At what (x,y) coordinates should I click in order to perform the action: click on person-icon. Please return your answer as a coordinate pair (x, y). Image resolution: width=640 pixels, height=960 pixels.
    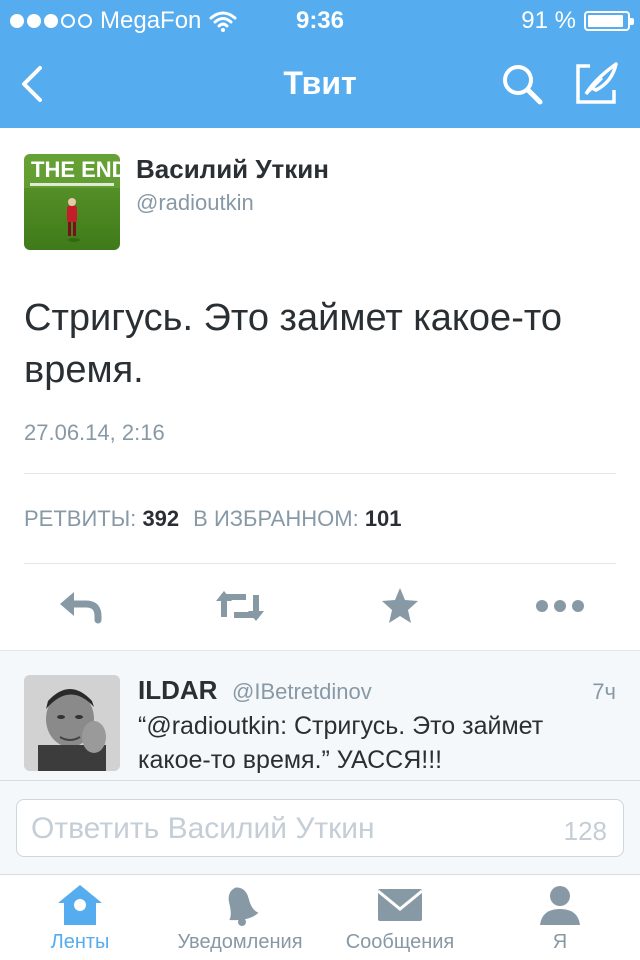
    Looking at the image, I should click on (560, 905).